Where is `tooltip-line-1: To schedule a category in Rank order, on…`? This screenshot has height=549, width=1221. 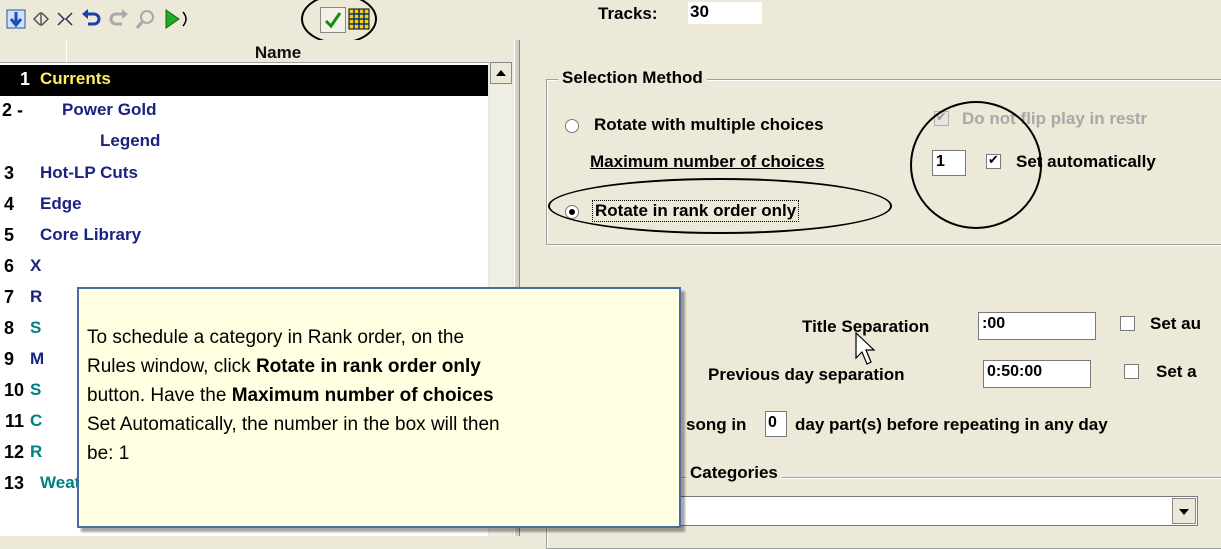 tooltip-line-1: To schedule a category in Rank order, on… is located at coordinates (276, 337).